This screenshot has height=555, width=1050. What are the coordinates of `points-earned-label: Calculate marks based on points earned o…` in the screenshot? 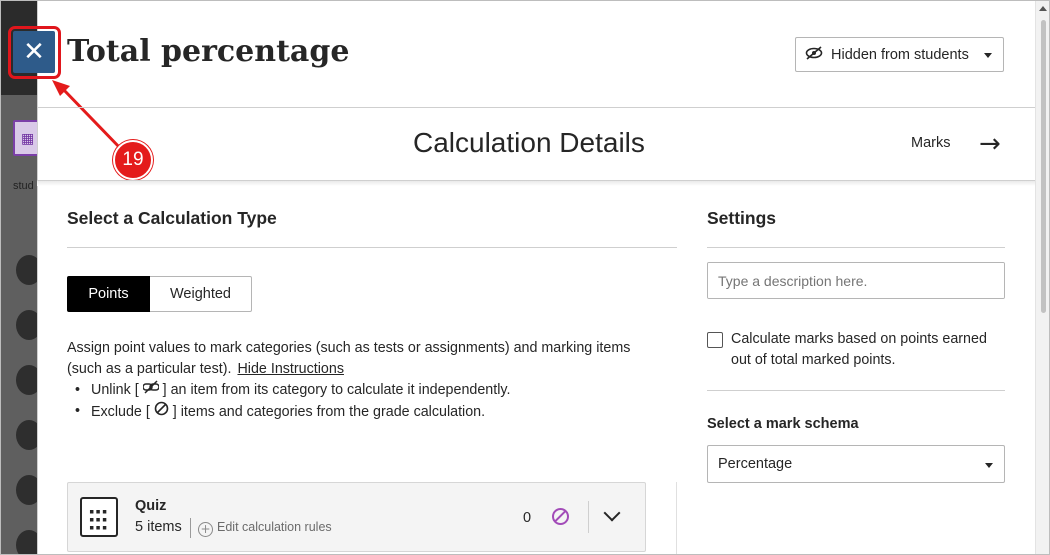 It's located at (859, 349).